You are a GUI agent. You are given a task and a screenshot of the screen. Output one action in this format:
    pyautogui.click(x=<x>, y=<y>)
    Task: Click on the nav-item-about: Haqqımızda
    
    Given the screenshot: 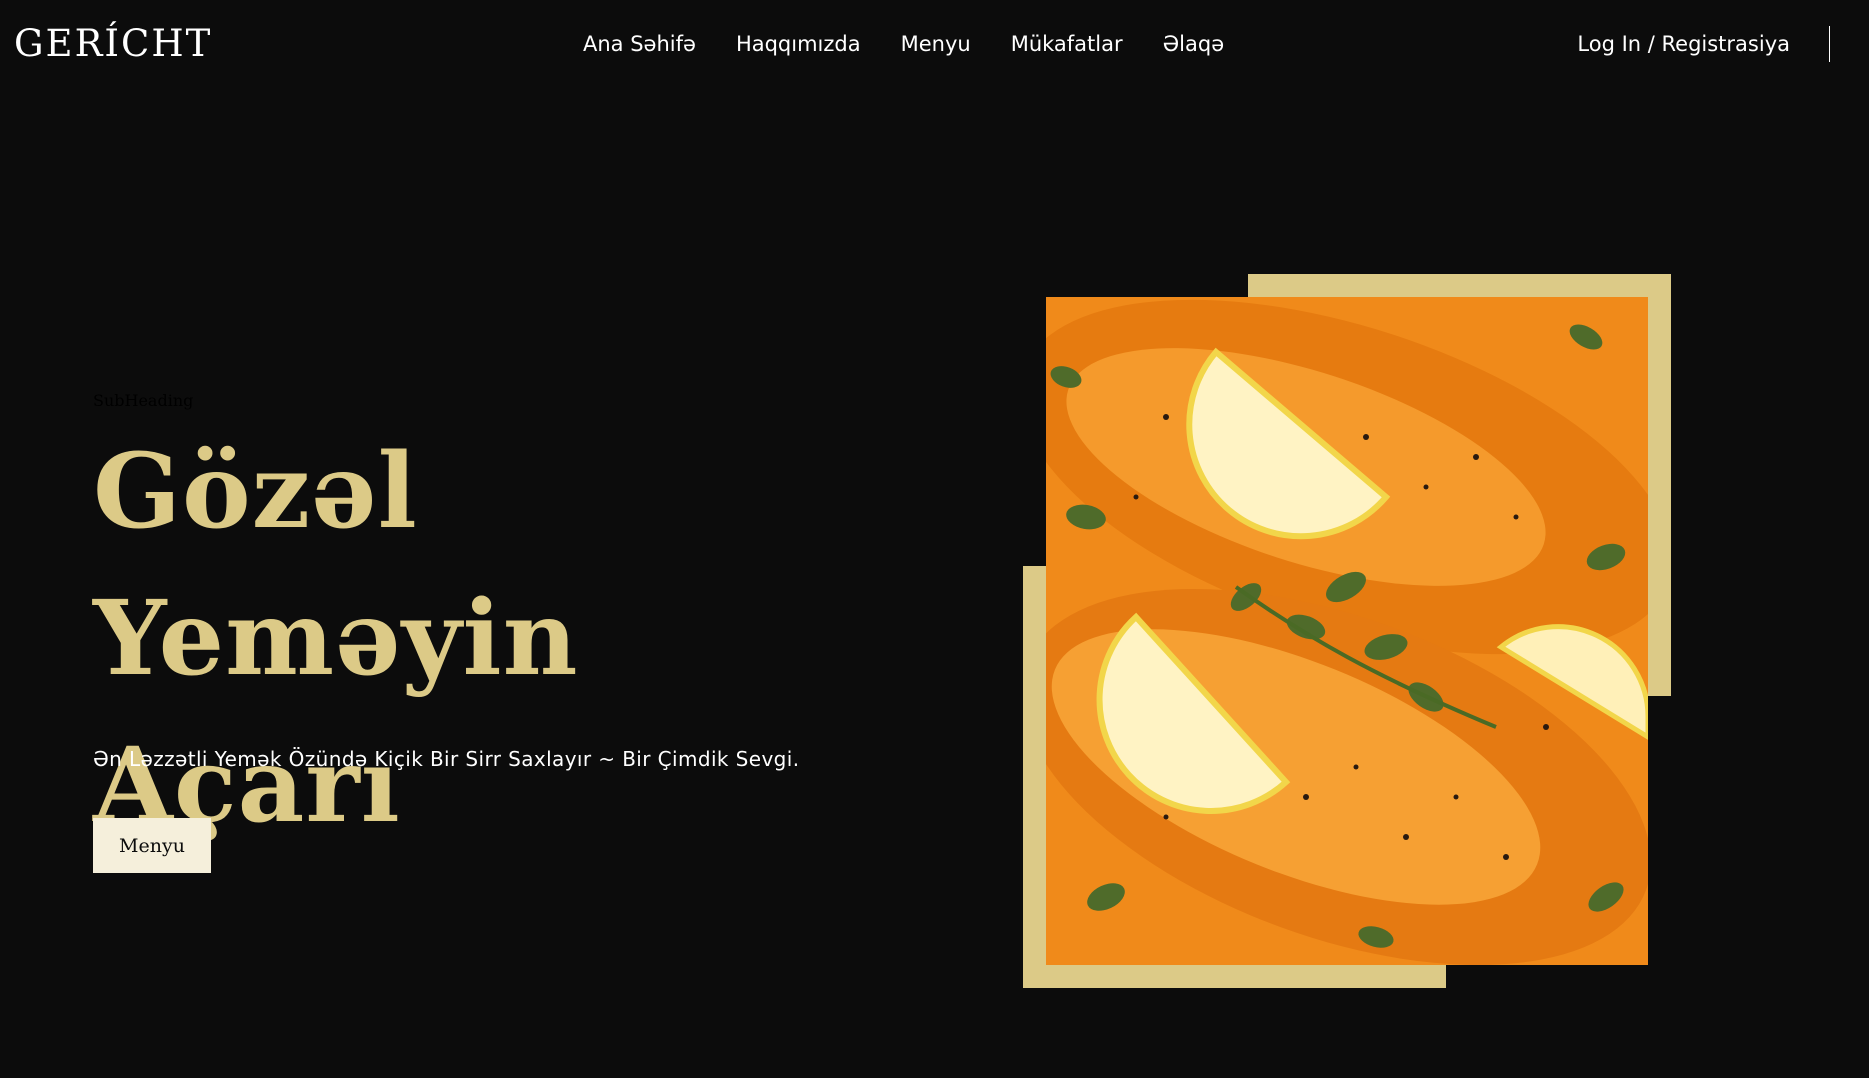 What is the action you would take?
    pyautogui.click(x=798, y=44)
    